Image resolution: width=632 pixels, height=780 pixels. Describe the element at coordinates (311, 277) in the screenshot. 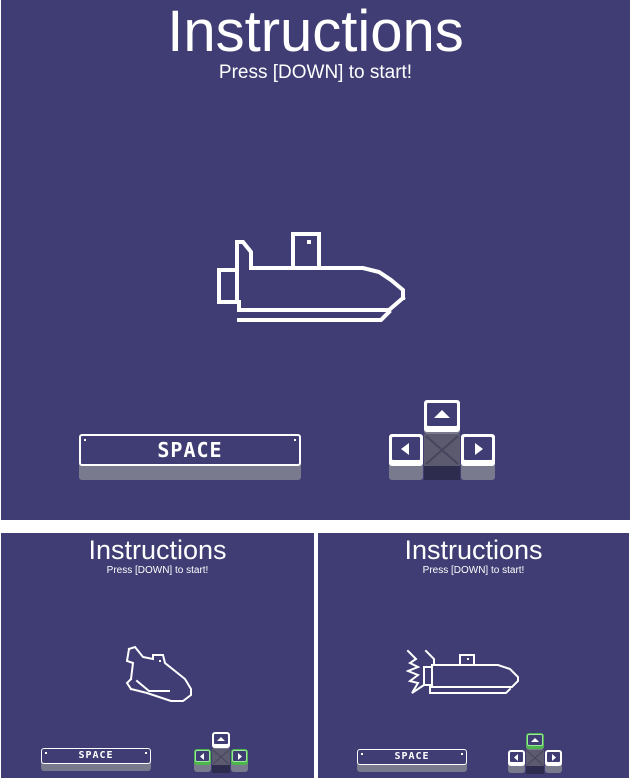

I see `submarine-sprite` at that location.